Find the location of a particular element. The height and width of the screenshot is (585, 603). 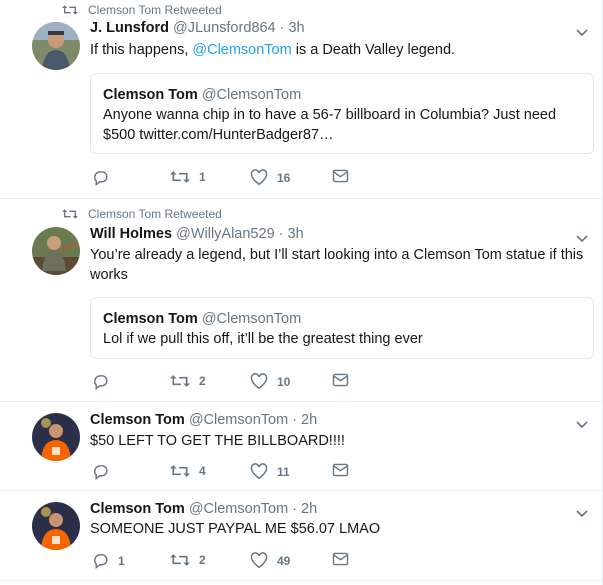

author-handle: @WillyAlan529 is located at coordinates (225, 234).